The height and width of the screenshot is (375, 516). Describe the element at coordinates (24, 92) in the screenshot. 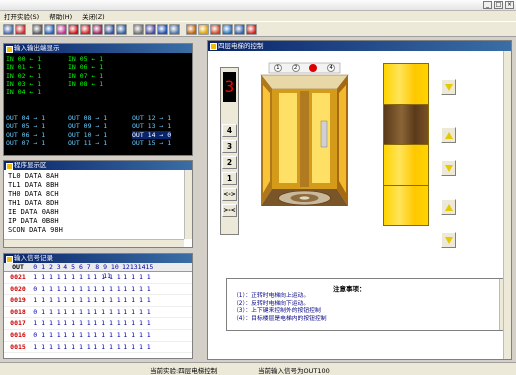

I see `input-line: IN 04 ← 1` at that location.